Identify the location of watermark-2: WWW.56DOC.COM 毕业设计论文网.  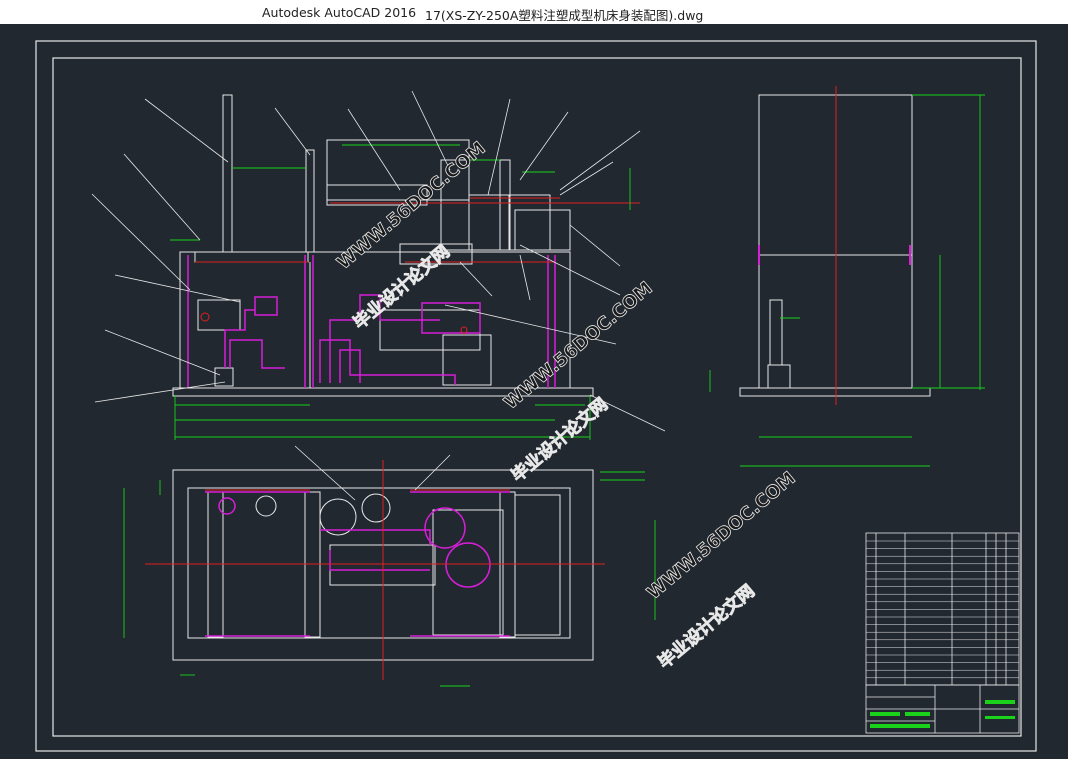
(578, 382).